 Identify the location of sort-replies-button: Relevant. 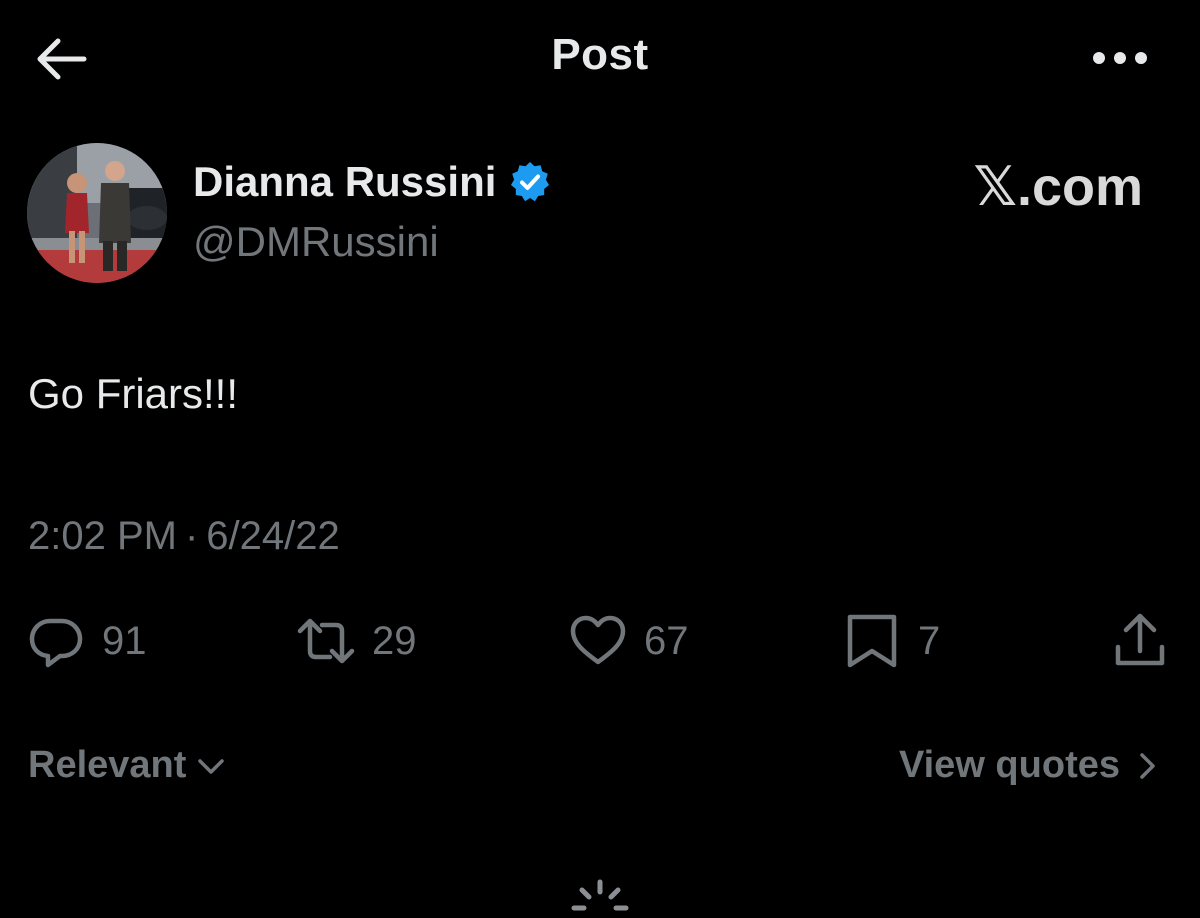
(128, 765).